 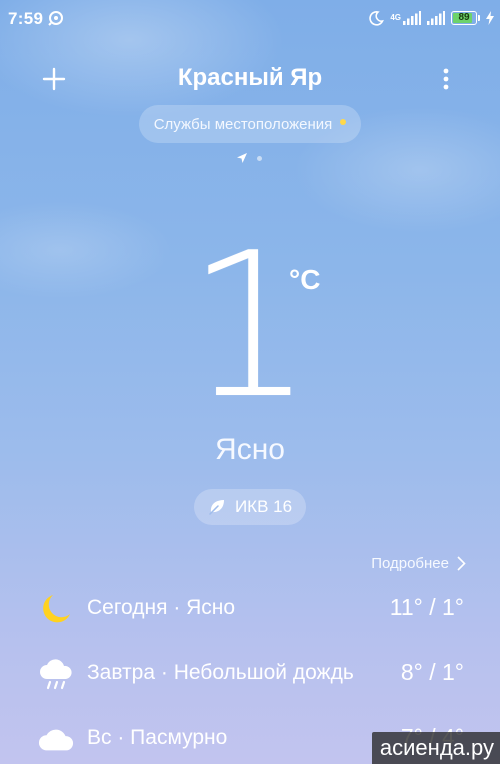 I want to click on battery-level: 89, so click(x=464, y=17).